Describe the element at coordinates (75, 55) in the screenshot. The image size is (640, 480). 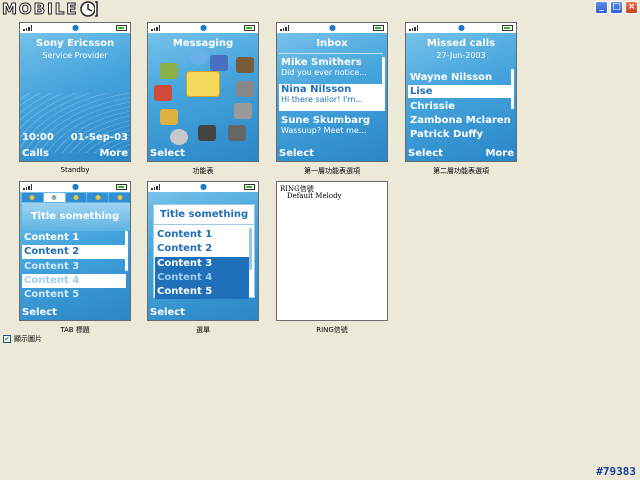
I see `provider-name: Service Provider` at that location.